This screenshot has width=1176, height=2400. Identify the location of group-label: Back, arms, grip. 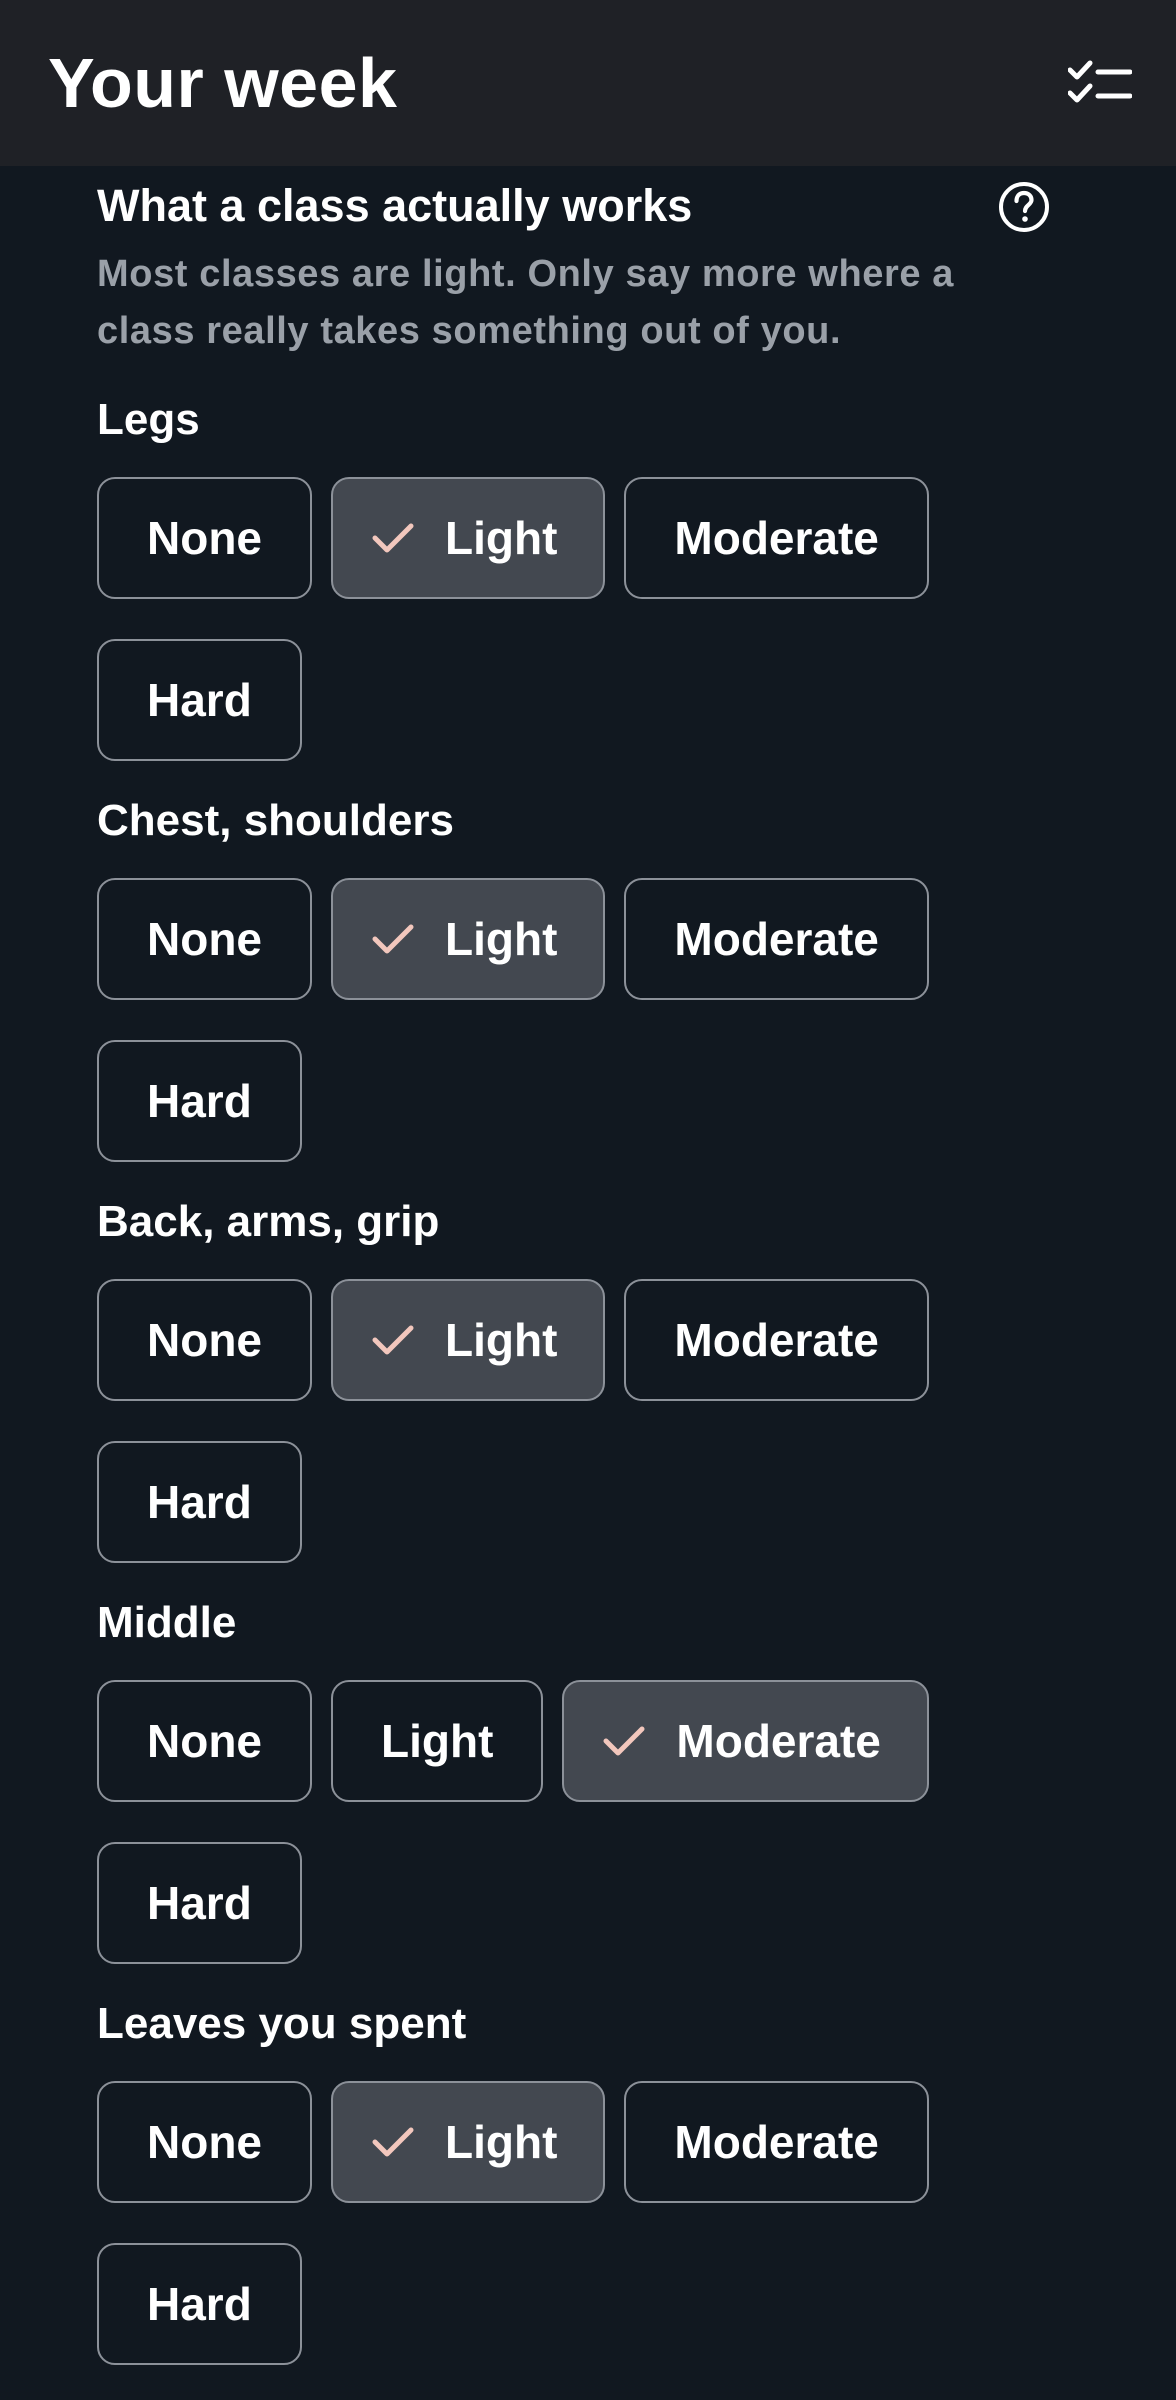
(268, 1221).